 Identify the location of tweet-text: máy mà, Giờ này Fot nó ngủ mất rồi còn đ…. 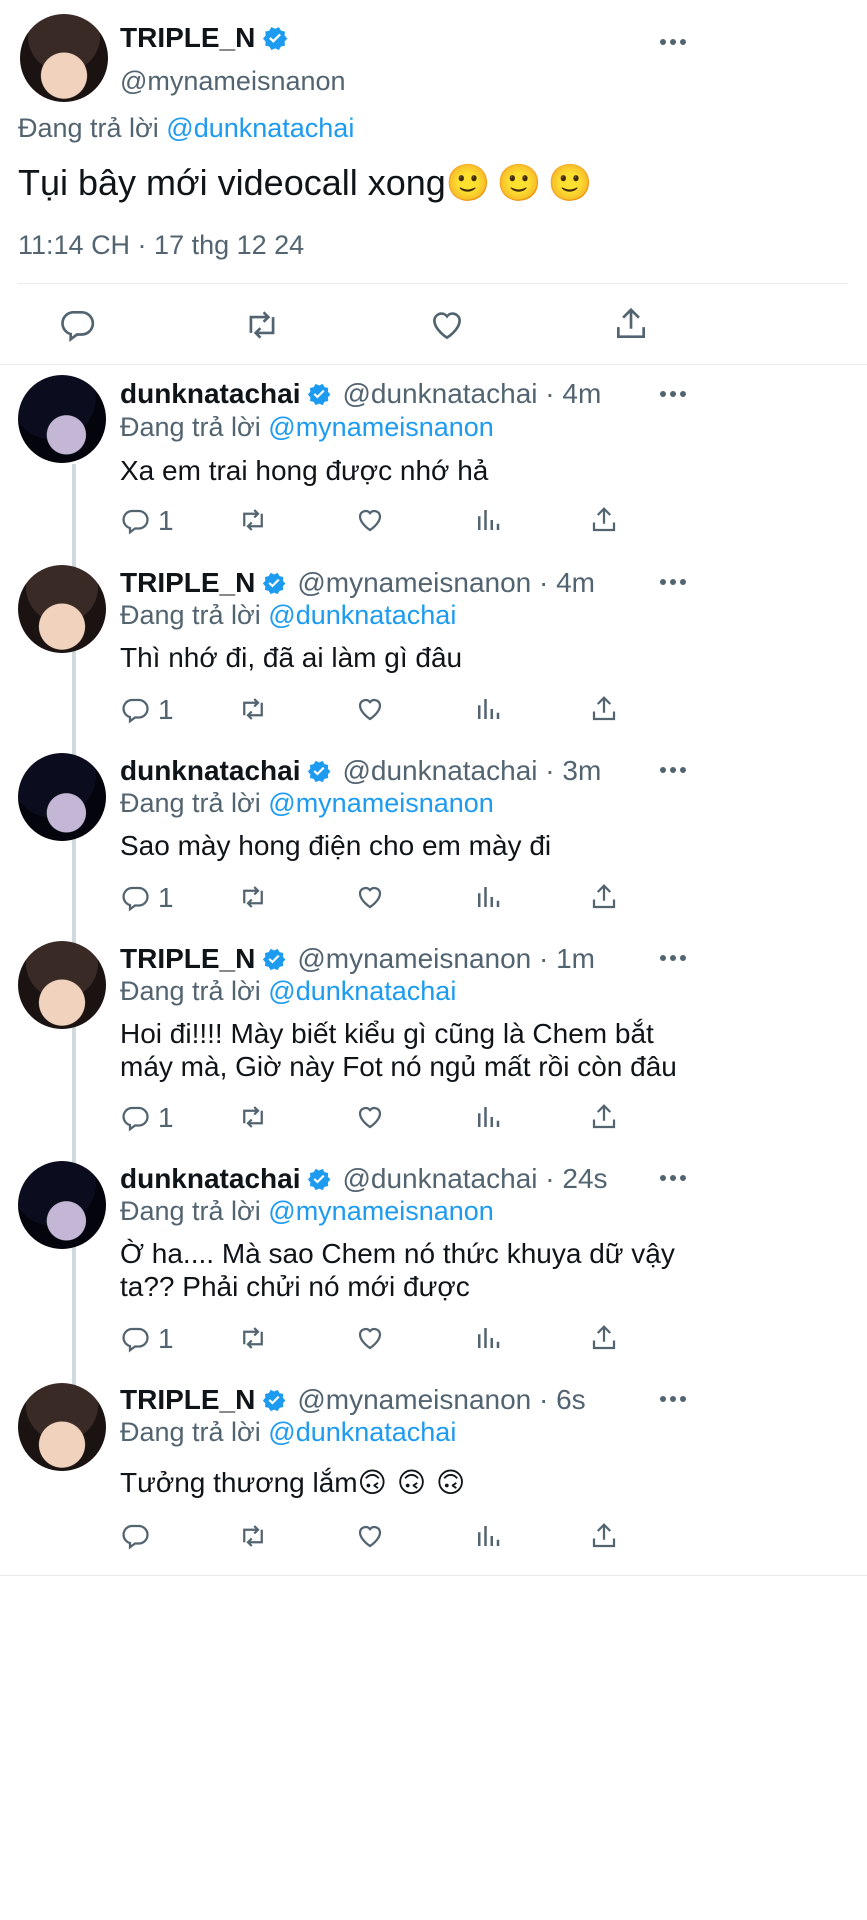
(398, 1066).